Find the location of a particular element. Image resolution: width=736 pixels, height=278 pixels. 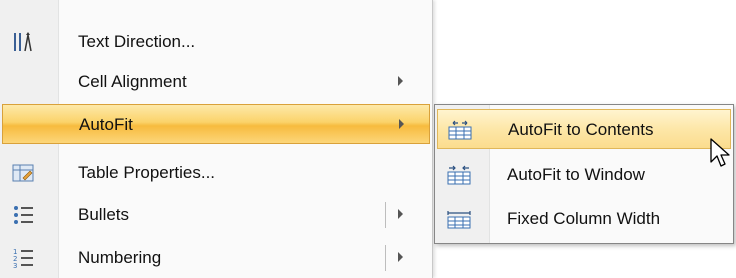

table-properties-icon is located at coordinates (23, 173).